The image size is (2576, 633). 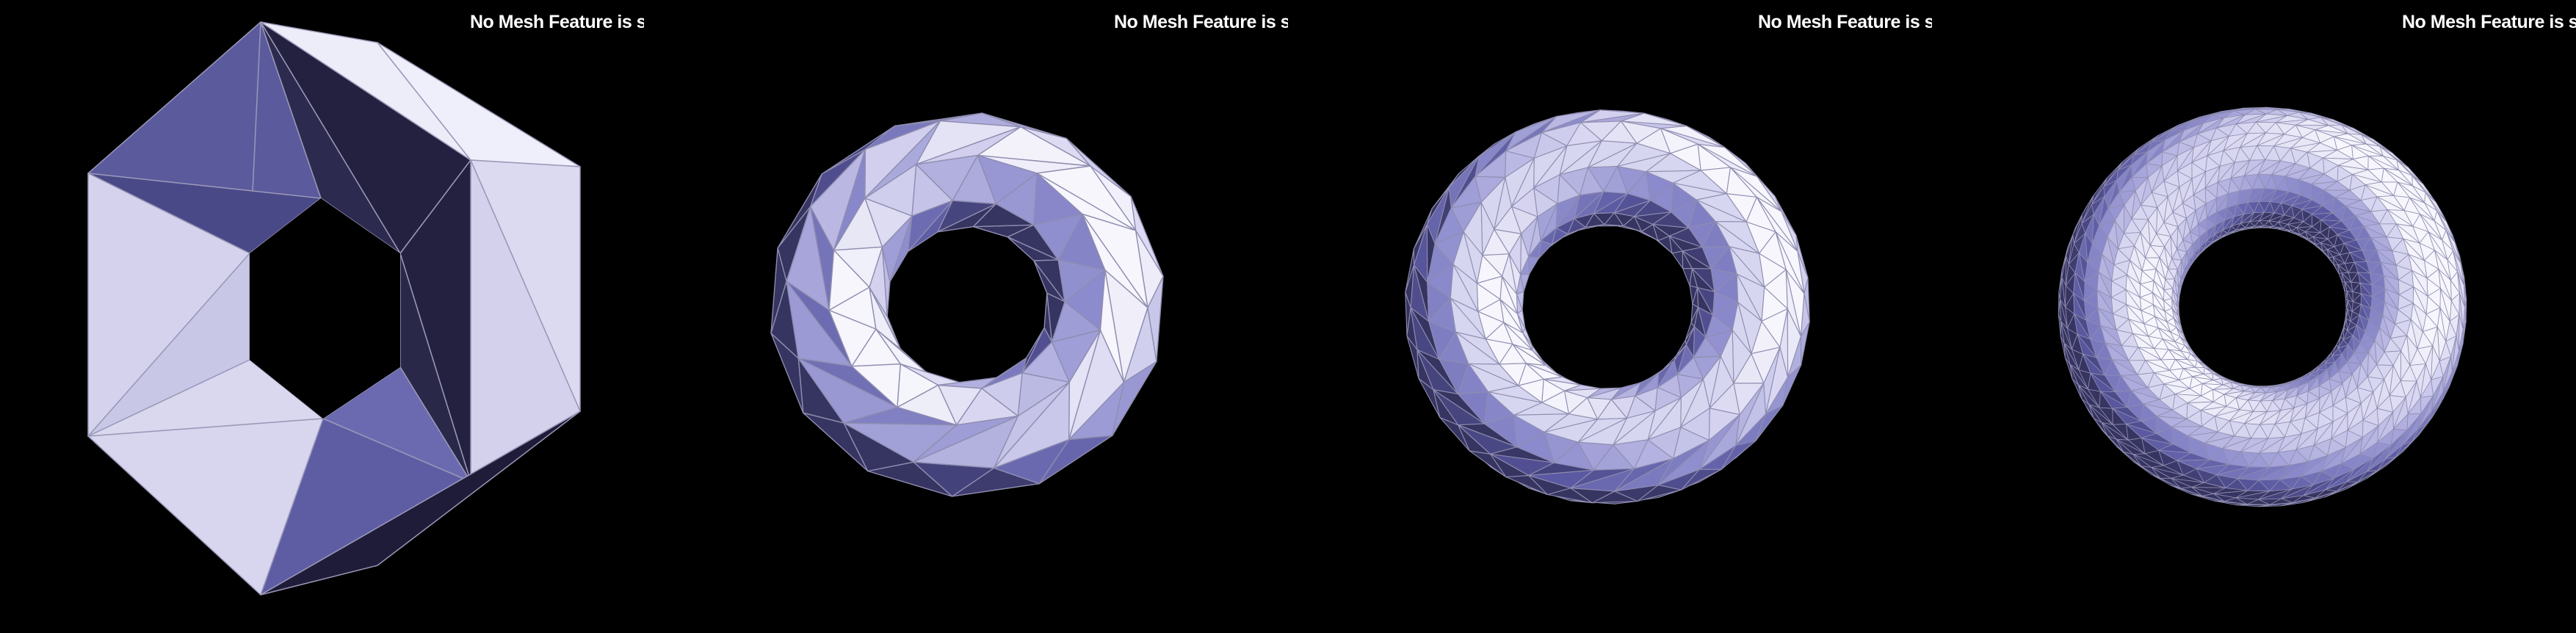 I want to click on torus-mesh-low, so click(x=967, y=304).